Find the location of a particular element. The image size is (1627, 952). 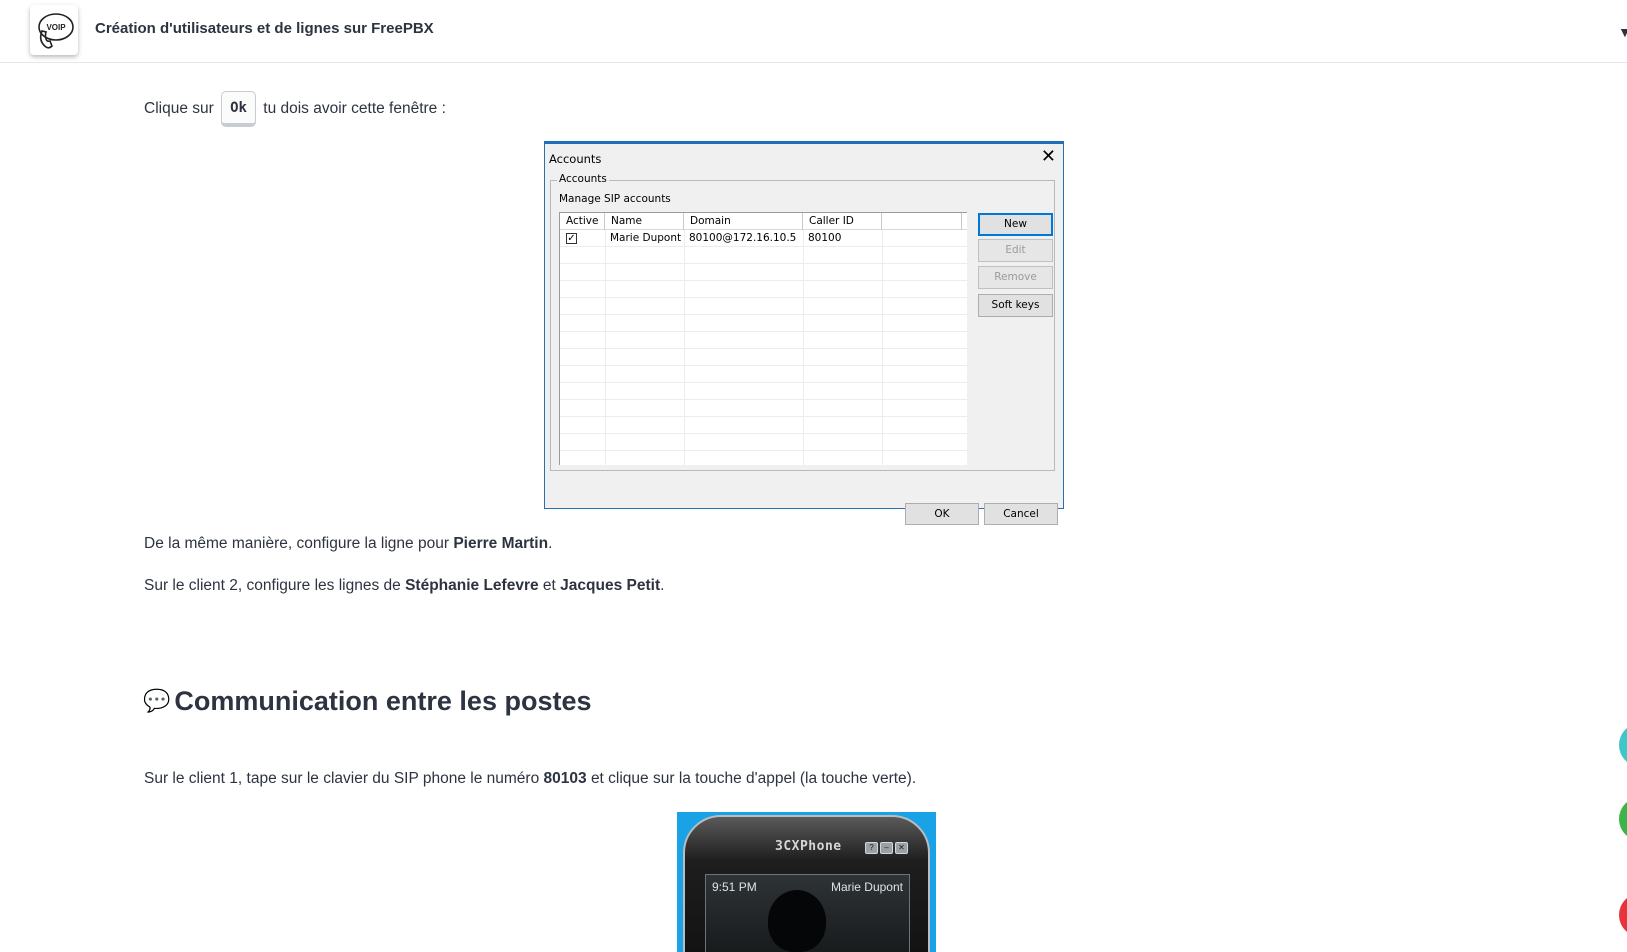

soft-keys-button: Soft keys is located at coordinates (1015, 305).